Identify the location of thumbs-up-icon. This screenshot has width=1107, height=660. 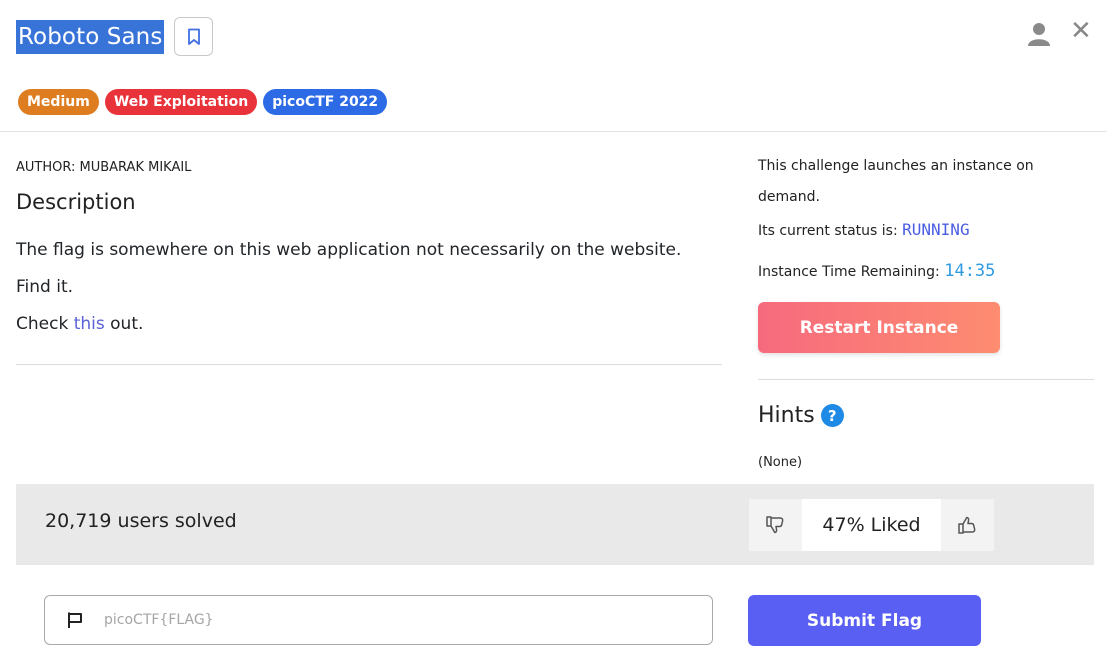
(966, 525).